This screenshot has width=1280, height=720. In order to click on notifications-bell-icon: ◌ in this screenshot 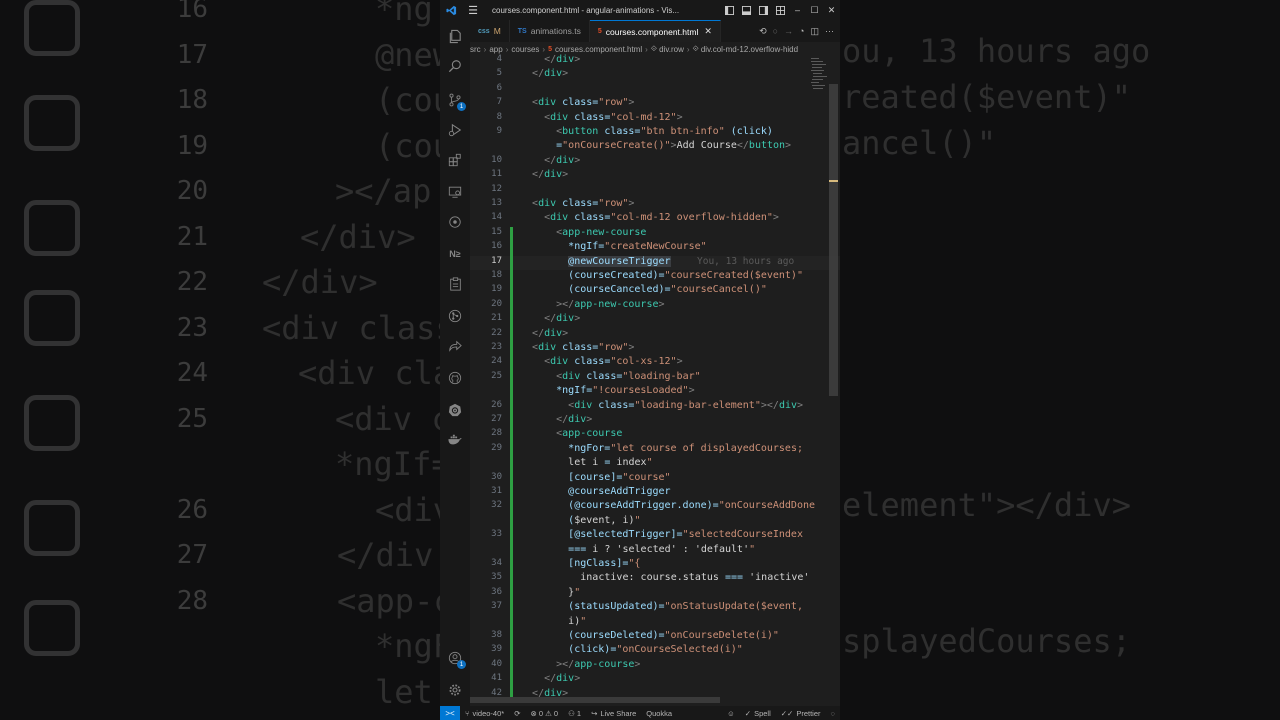, I will do `click(833, 713)`.